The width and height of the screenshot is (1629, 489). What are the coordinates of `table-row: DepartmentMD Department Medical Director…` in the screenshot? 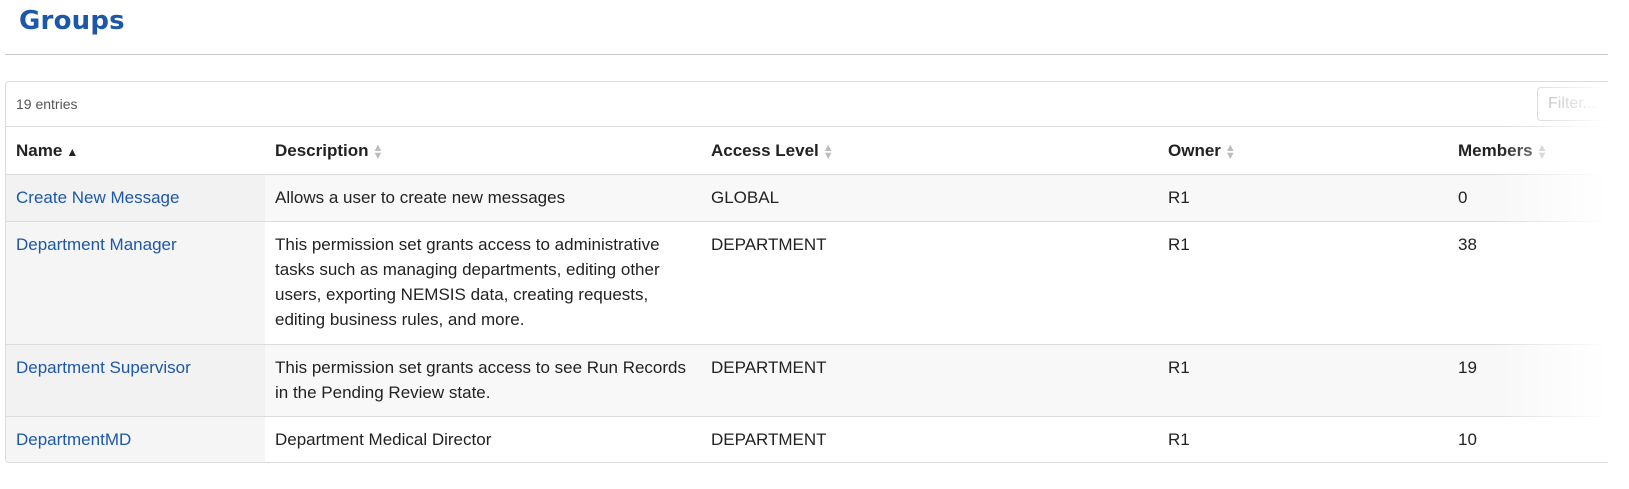 It's located at (807, 439).